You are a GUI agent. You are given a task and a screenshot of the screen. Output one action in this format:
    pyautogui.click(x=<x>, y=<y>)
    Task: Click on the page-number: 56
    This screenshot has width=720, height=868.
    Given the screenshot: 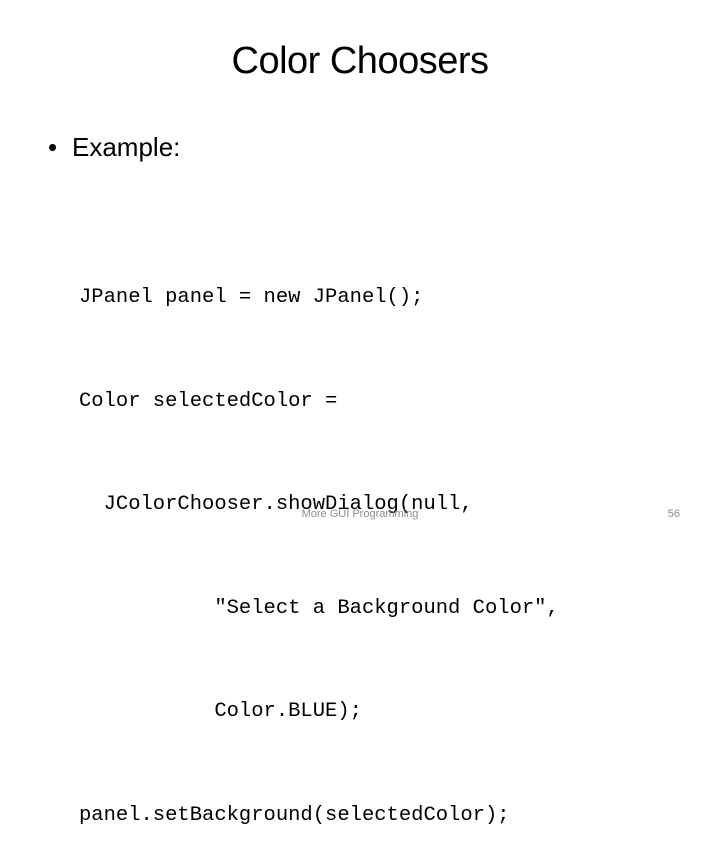 What is the action you would take?
    pyautogui.click(x=673, y=514)
    